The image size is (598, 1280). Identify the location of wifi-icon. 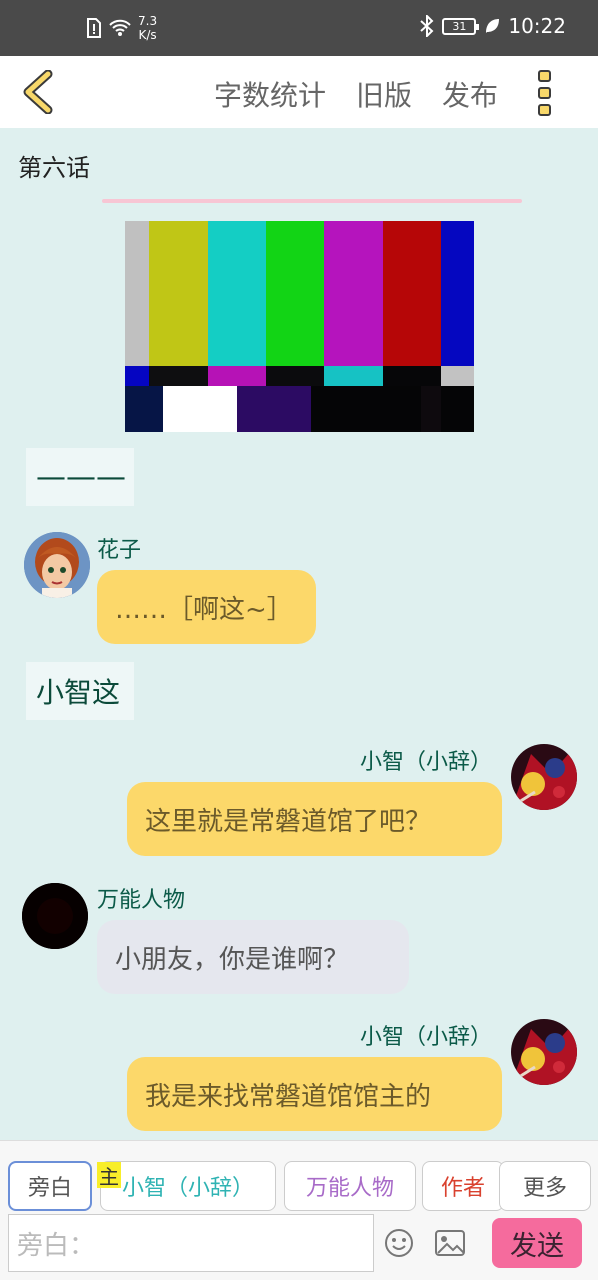
(120, 27).